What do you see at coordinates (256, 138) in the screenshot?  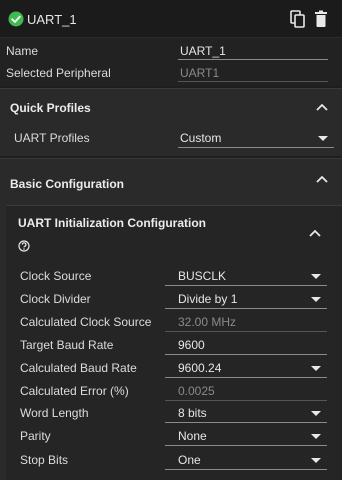 I see `uart-profiles-select: Custom` at bounding box center [256, 138].